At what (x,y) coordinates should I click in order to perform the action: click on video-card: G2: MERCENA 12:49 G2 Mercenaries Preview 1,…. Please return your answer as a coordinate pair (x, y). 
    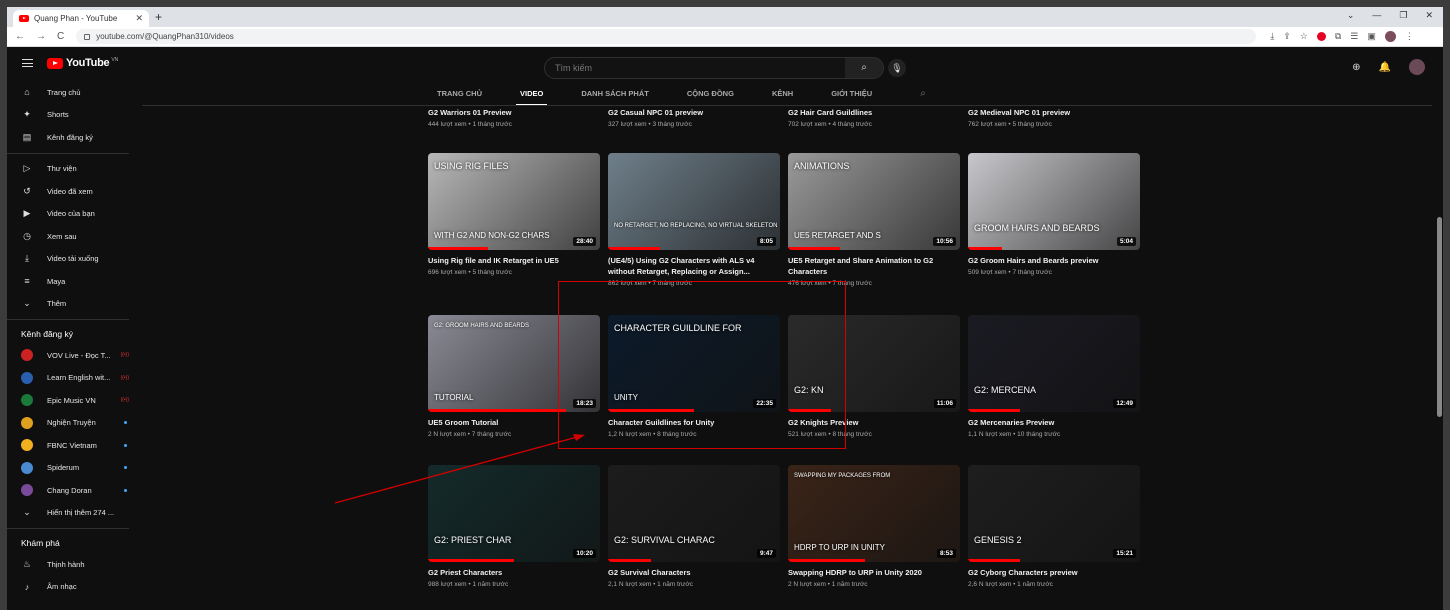
    Looking at the image, I should click on (1054, 376).